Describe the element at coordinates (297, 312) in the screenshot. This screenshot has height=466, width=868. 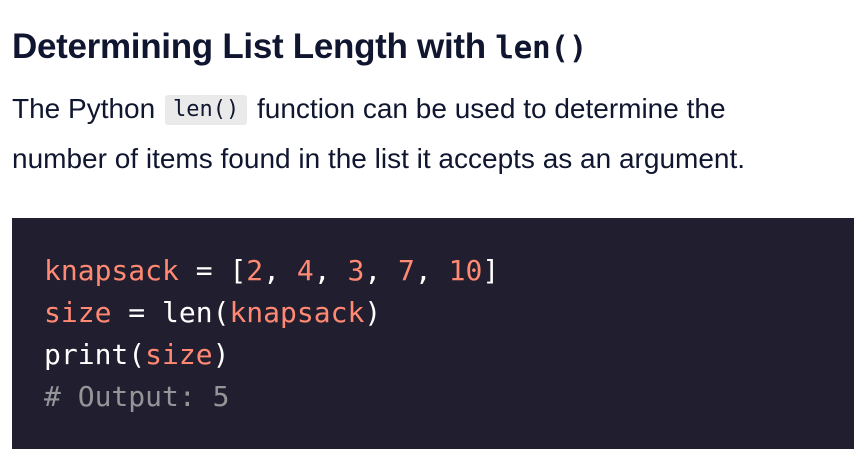
I see `code-argument: knapsack` at that location.